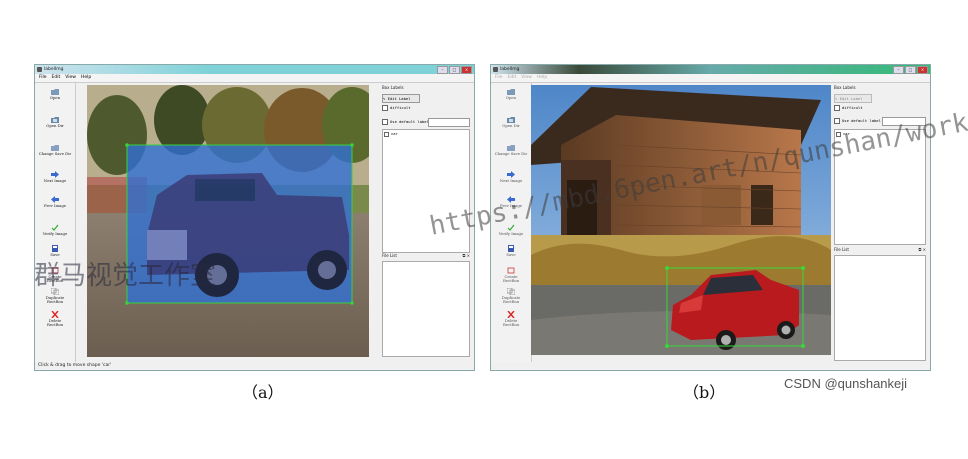  I want to click on caption-a: （a）, so click(263, 392).